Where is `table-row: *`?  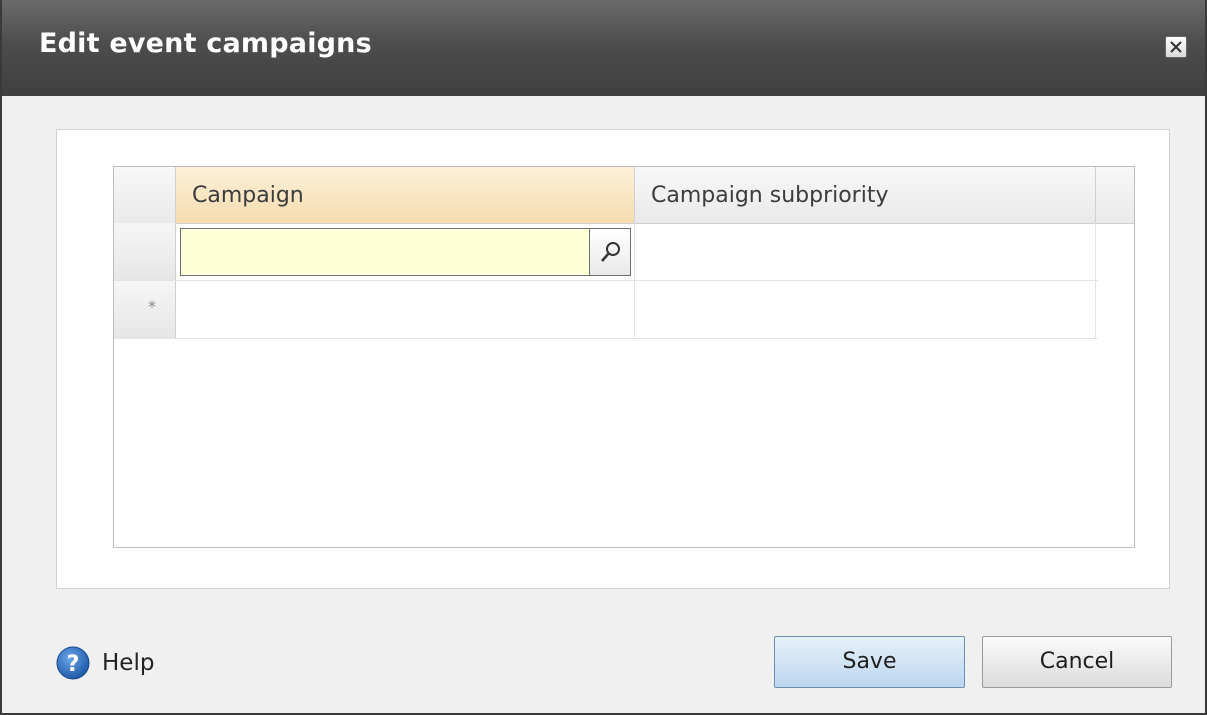 table-row: * is located at coordinates (606, 310).